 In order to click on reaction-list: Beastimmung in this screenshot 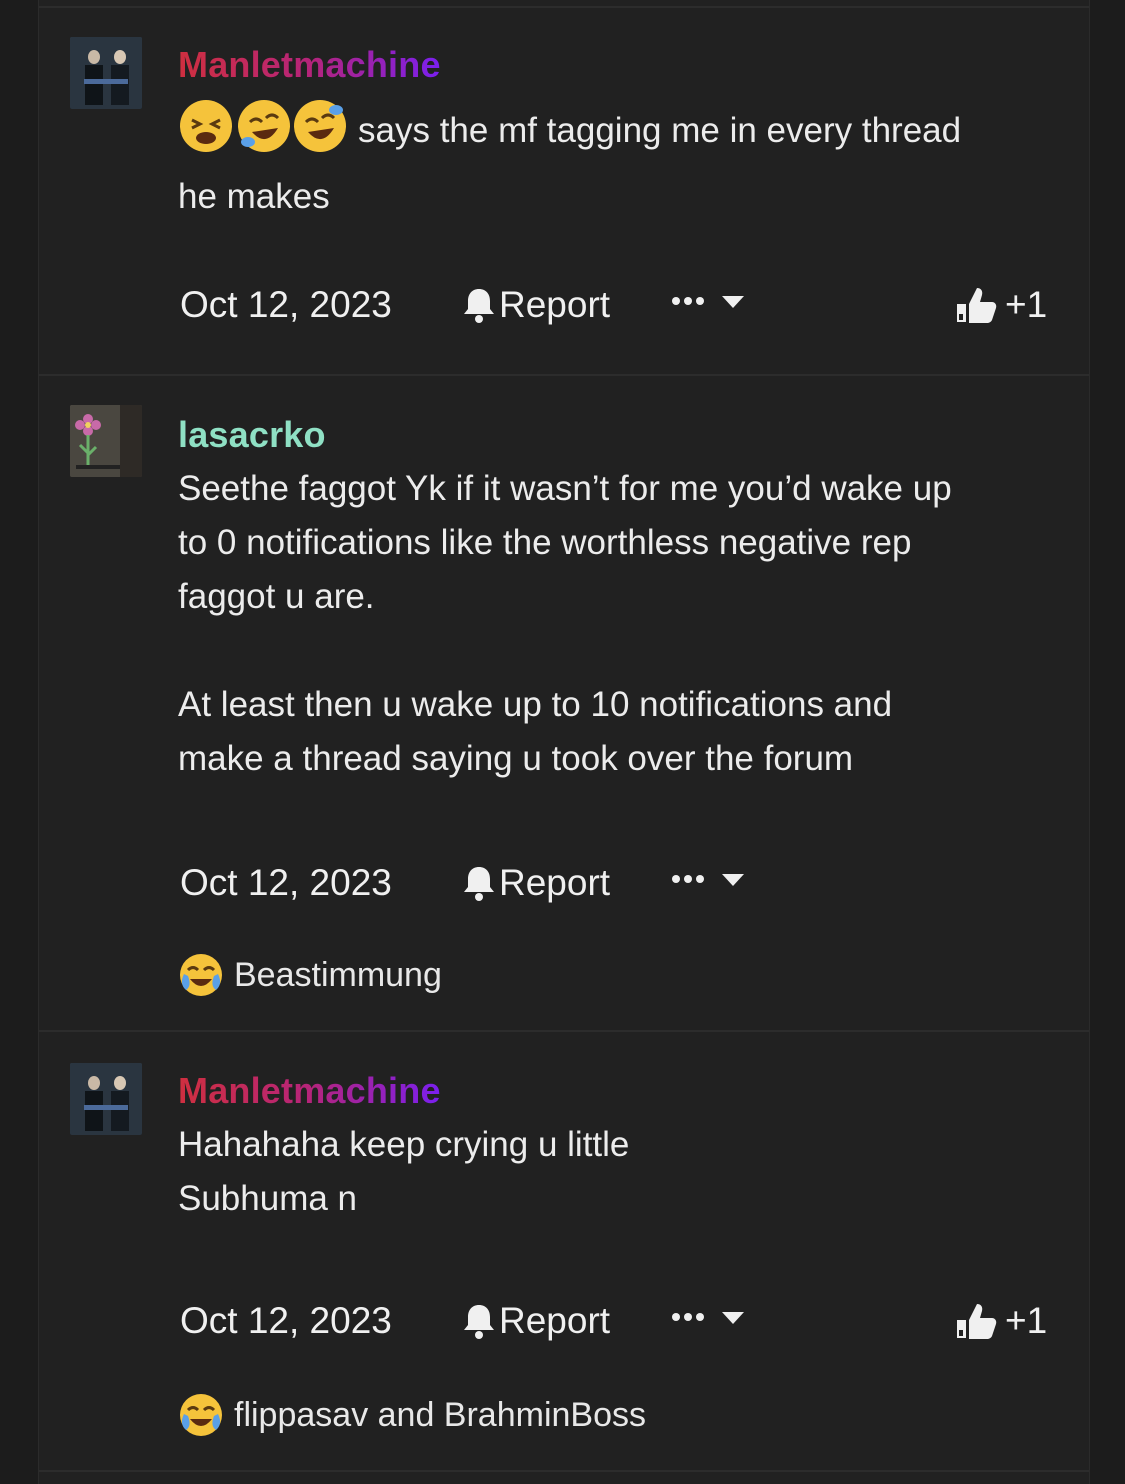, I will do `click(310, 975)`.